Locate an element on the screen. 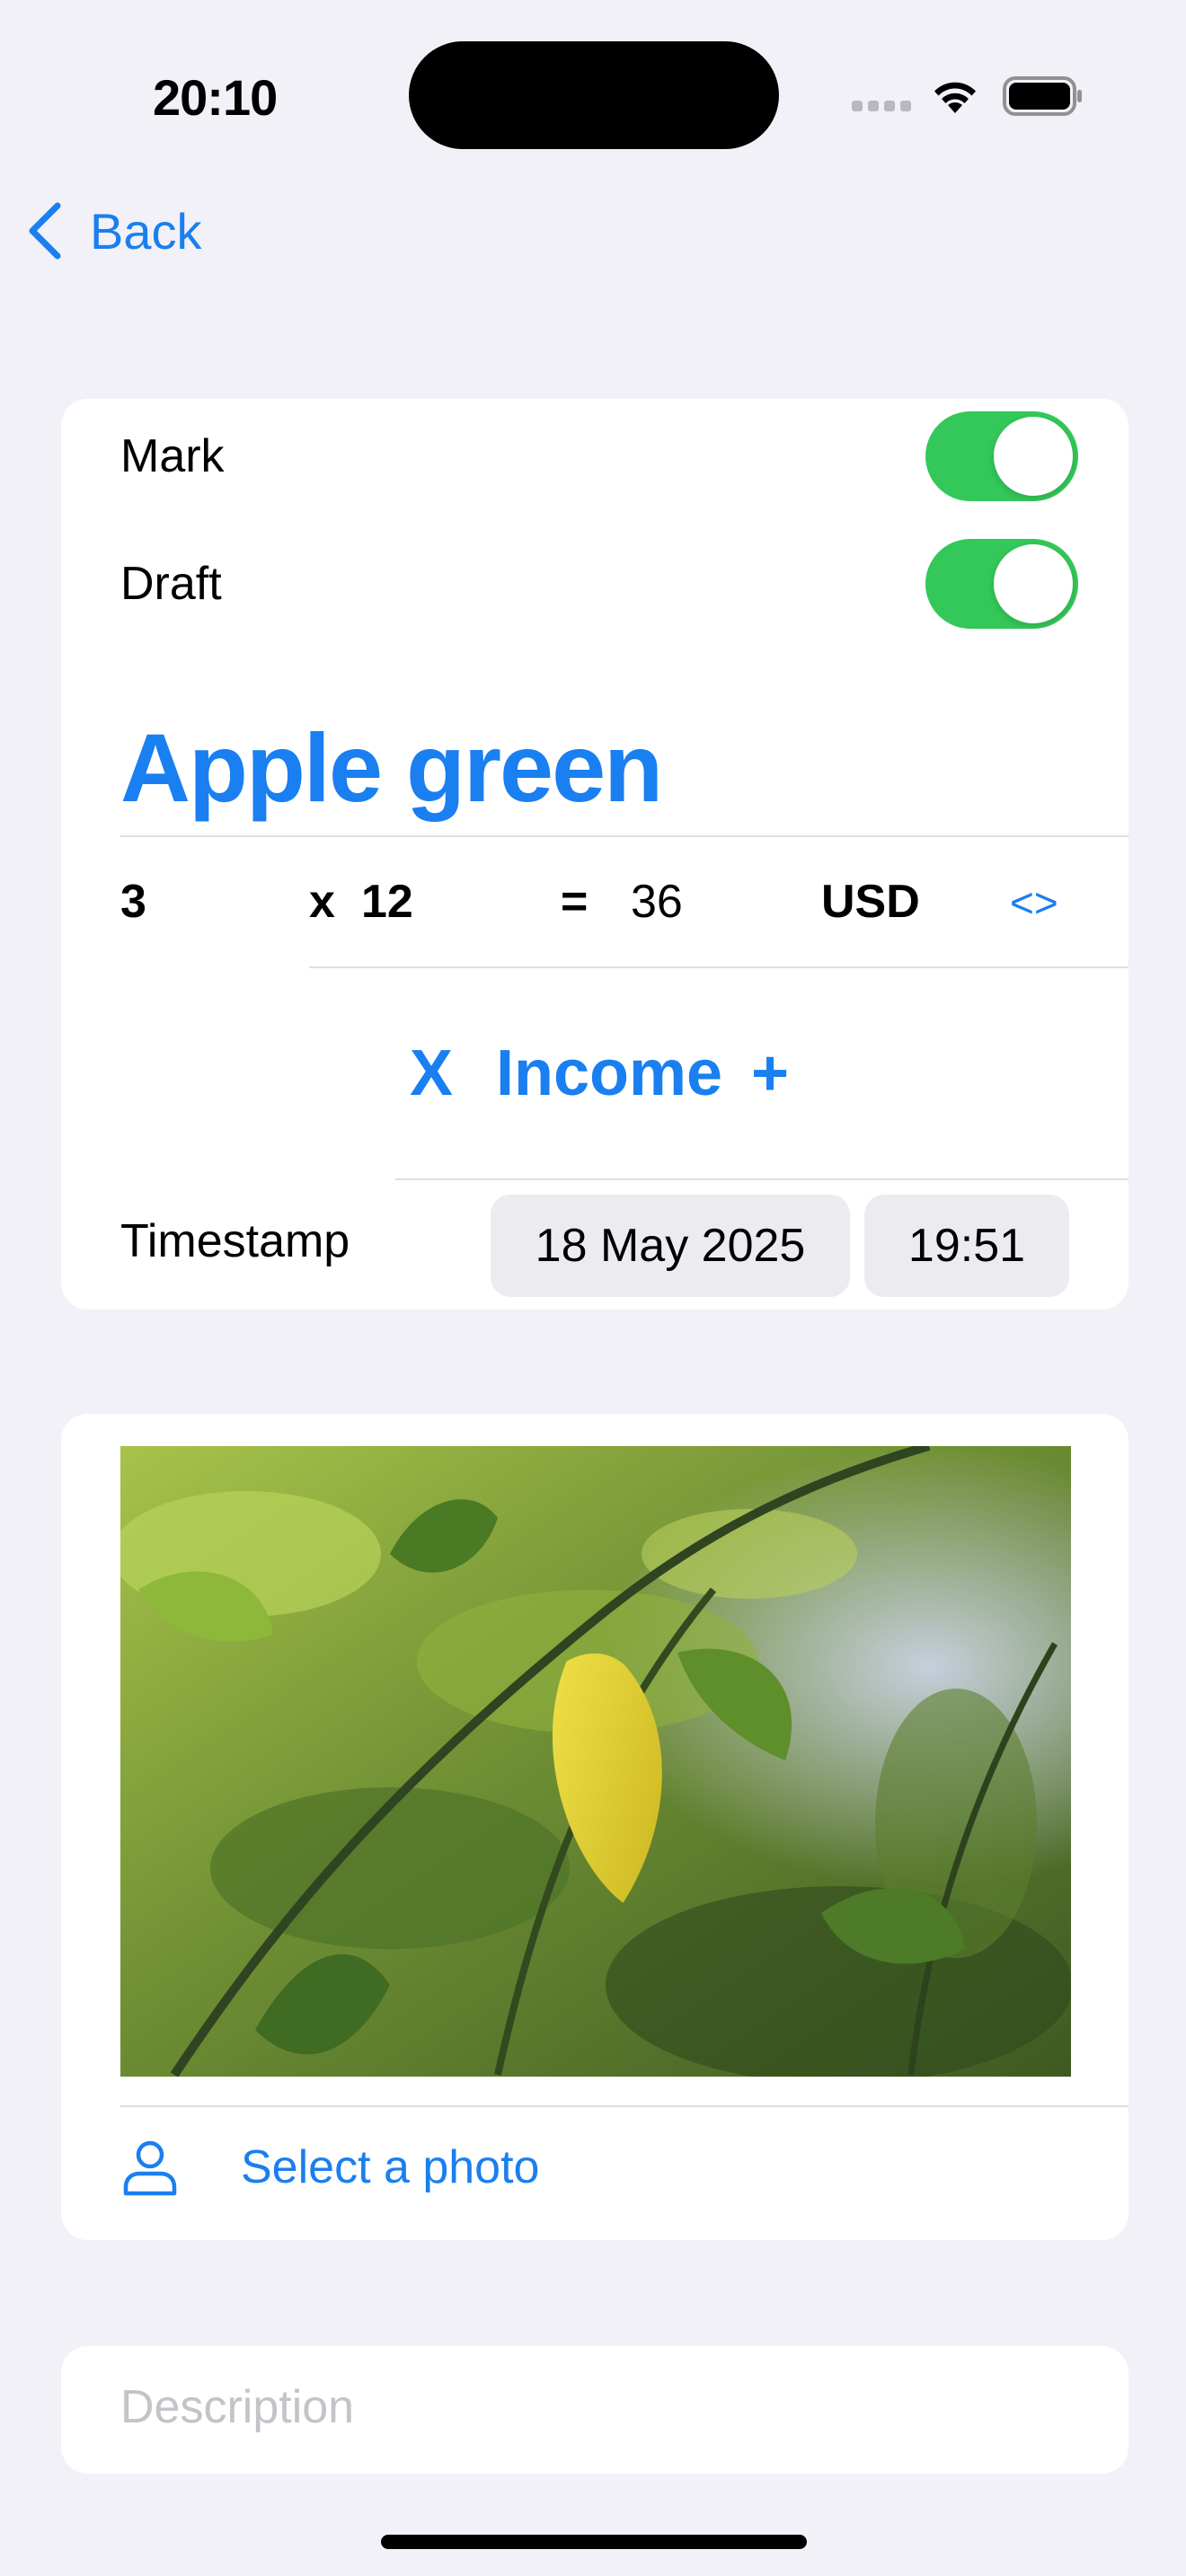 The height and width of the screenshot is (2576, 1186). home-indicator is located at coordinates (594, 2542).